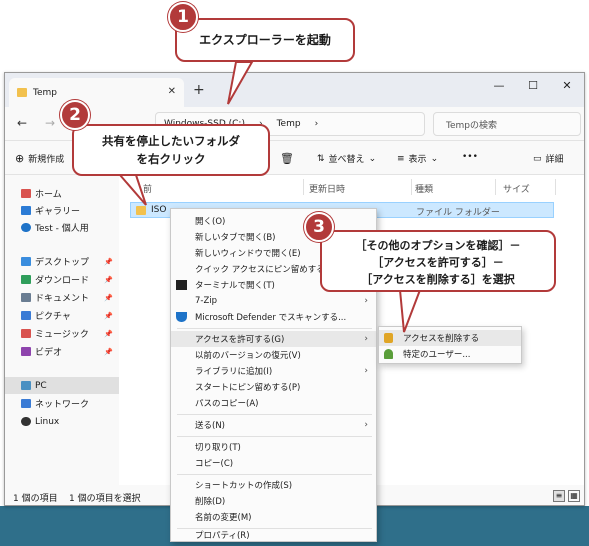  I want to click on menu-item-restore-versions: 以前のバージョンの復元(V), so click(273, 355).